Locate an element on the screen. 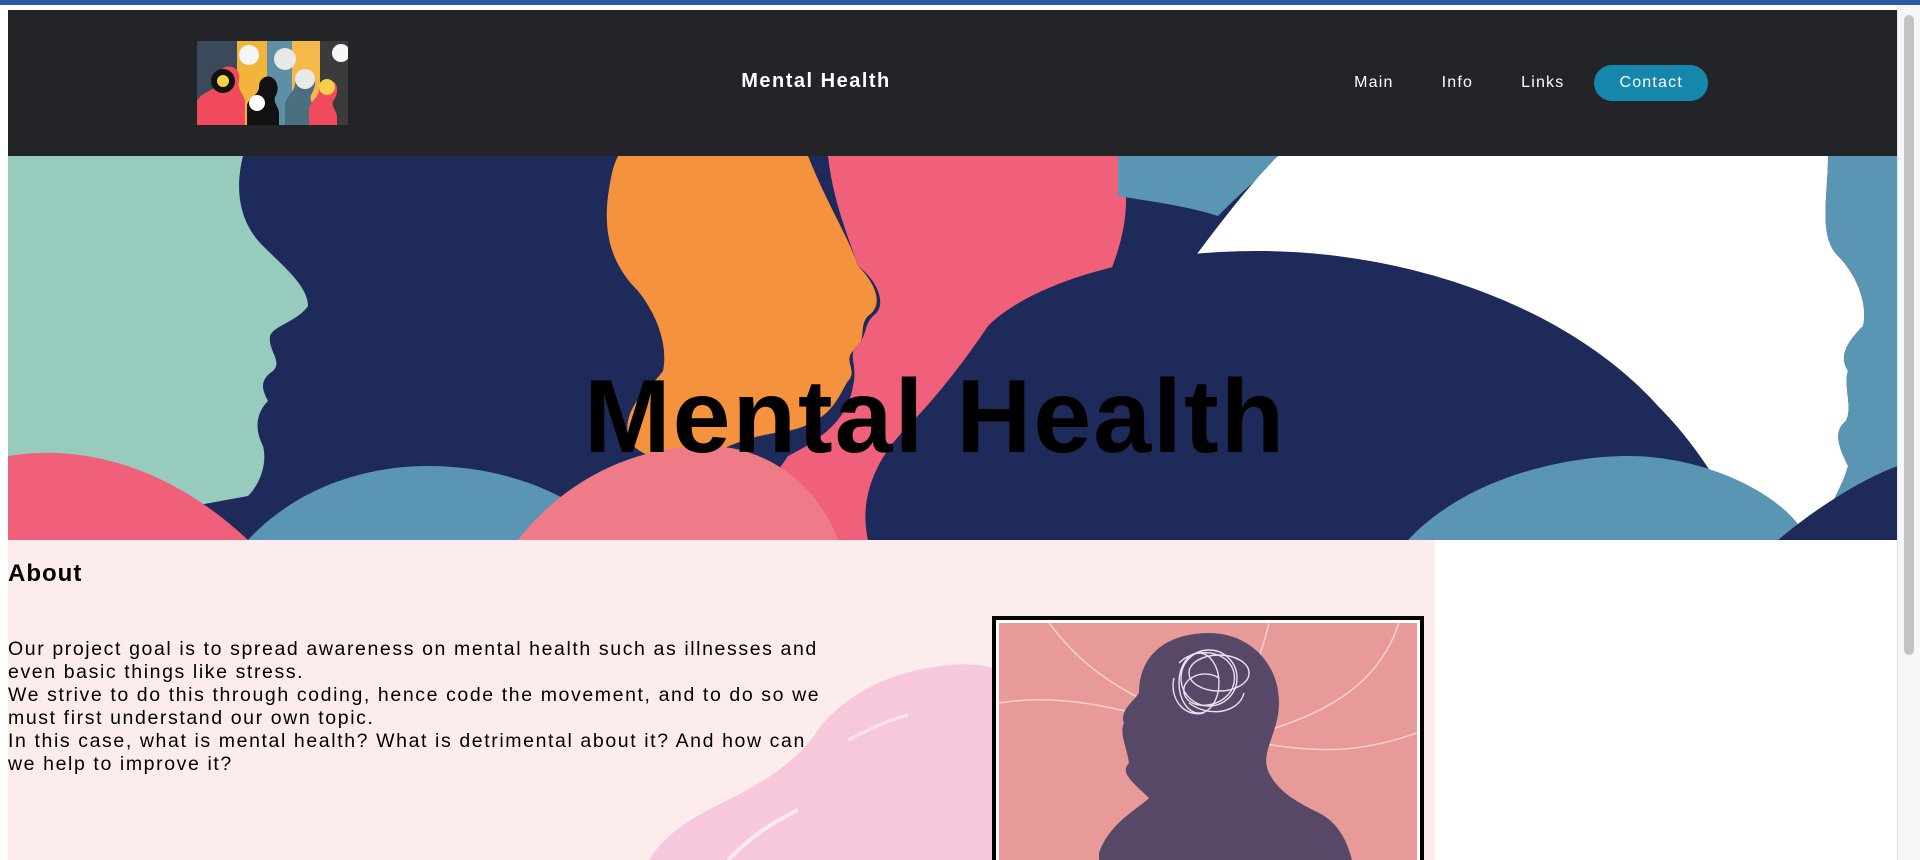 The image size is (1920, 860). vertical-scrollbar is located at coordinates (1908, 432).